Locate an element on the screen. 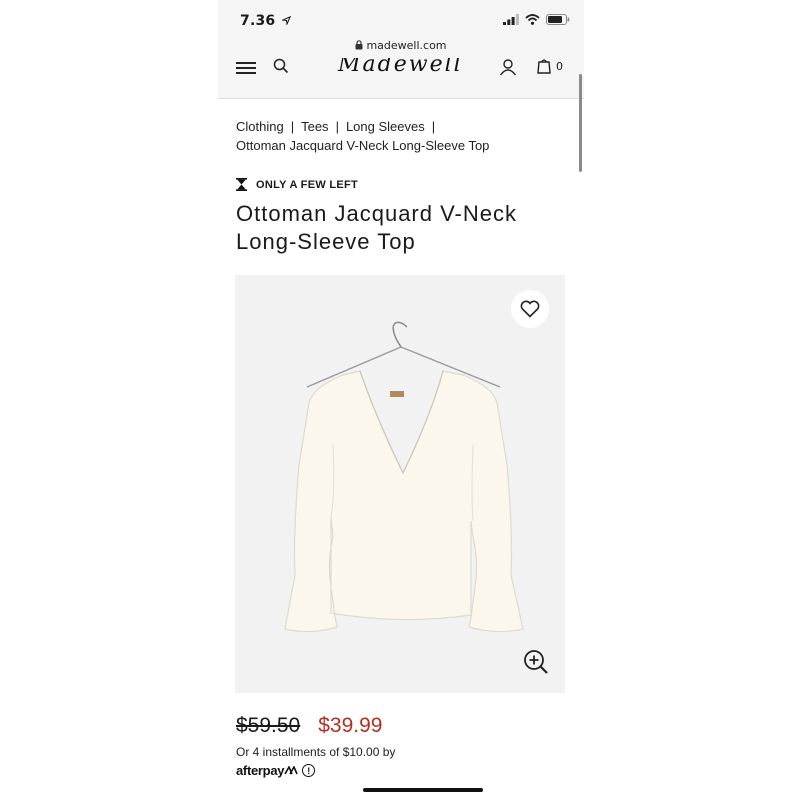  afterpay-logo: afterpay is located at coordinates (267, 770).